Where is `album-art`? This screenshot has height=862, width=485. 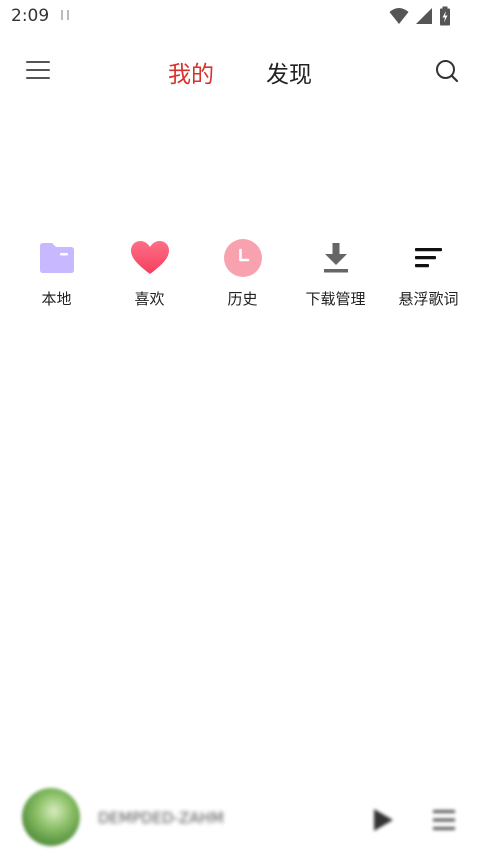 album-art is located at coordinates (51, 817).